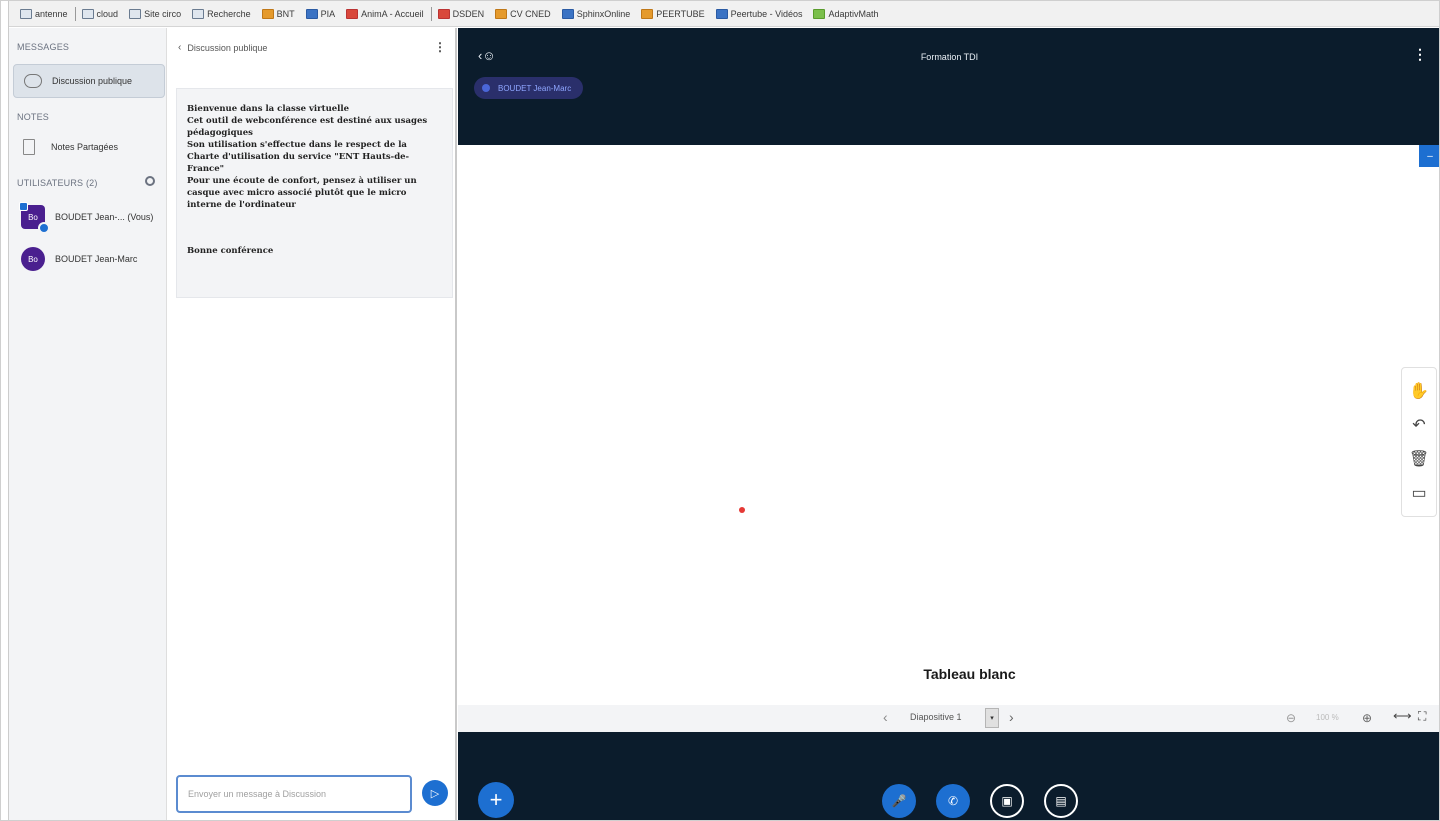 The width and height of the screenshot is (1440, 821). Describe the element at coordinates (44, 13) in the screenshot. I see `bookmark-antenne: antenne` at that location.